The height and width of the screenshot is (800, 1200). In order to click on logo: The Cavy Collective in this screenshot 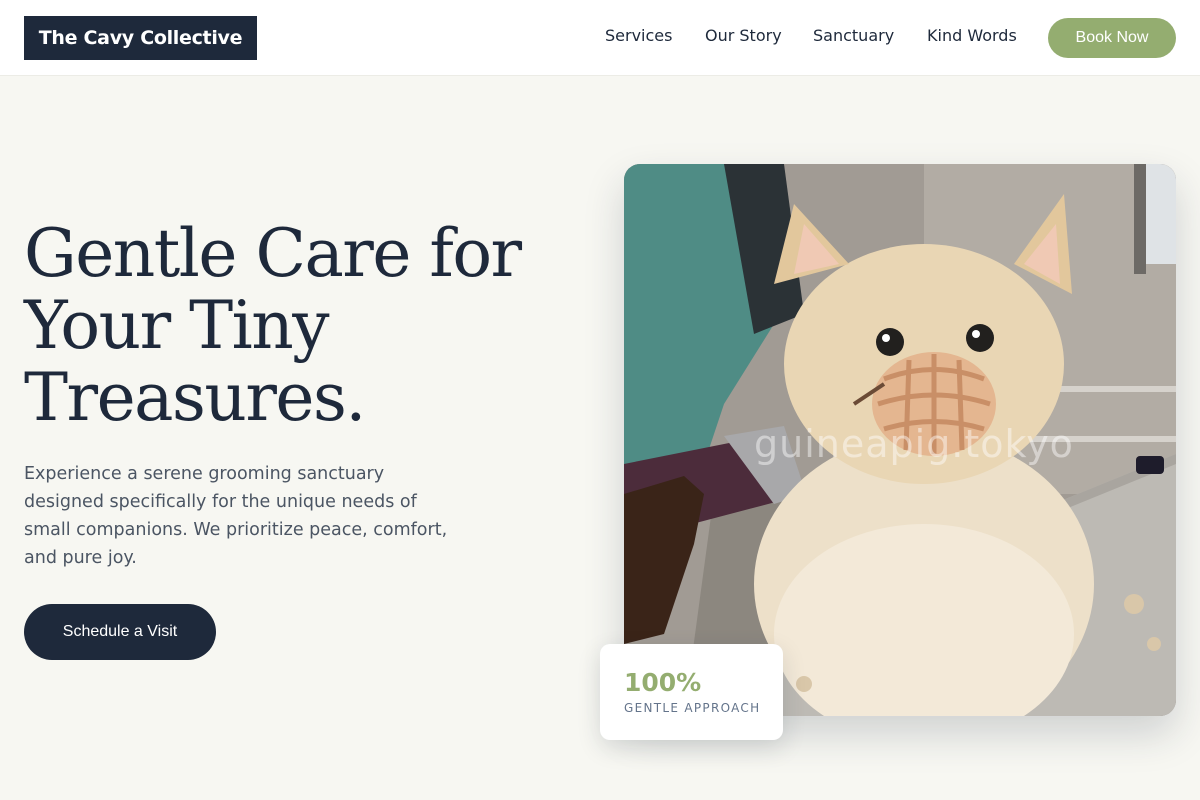, I will do `click(140, 38)`.